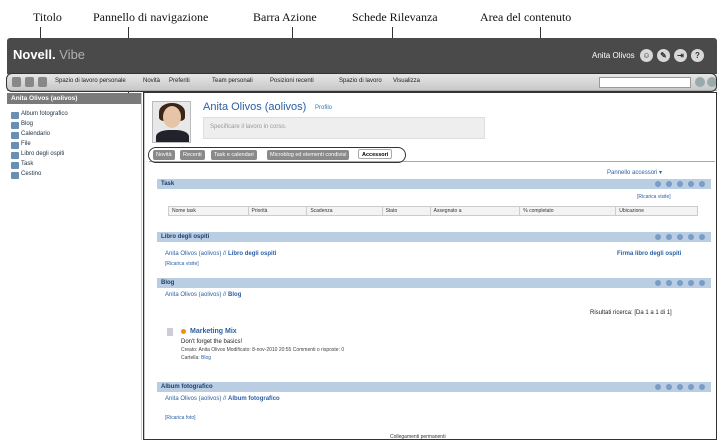  I want to click on sidebar-item-files: File, so click(74, 145).